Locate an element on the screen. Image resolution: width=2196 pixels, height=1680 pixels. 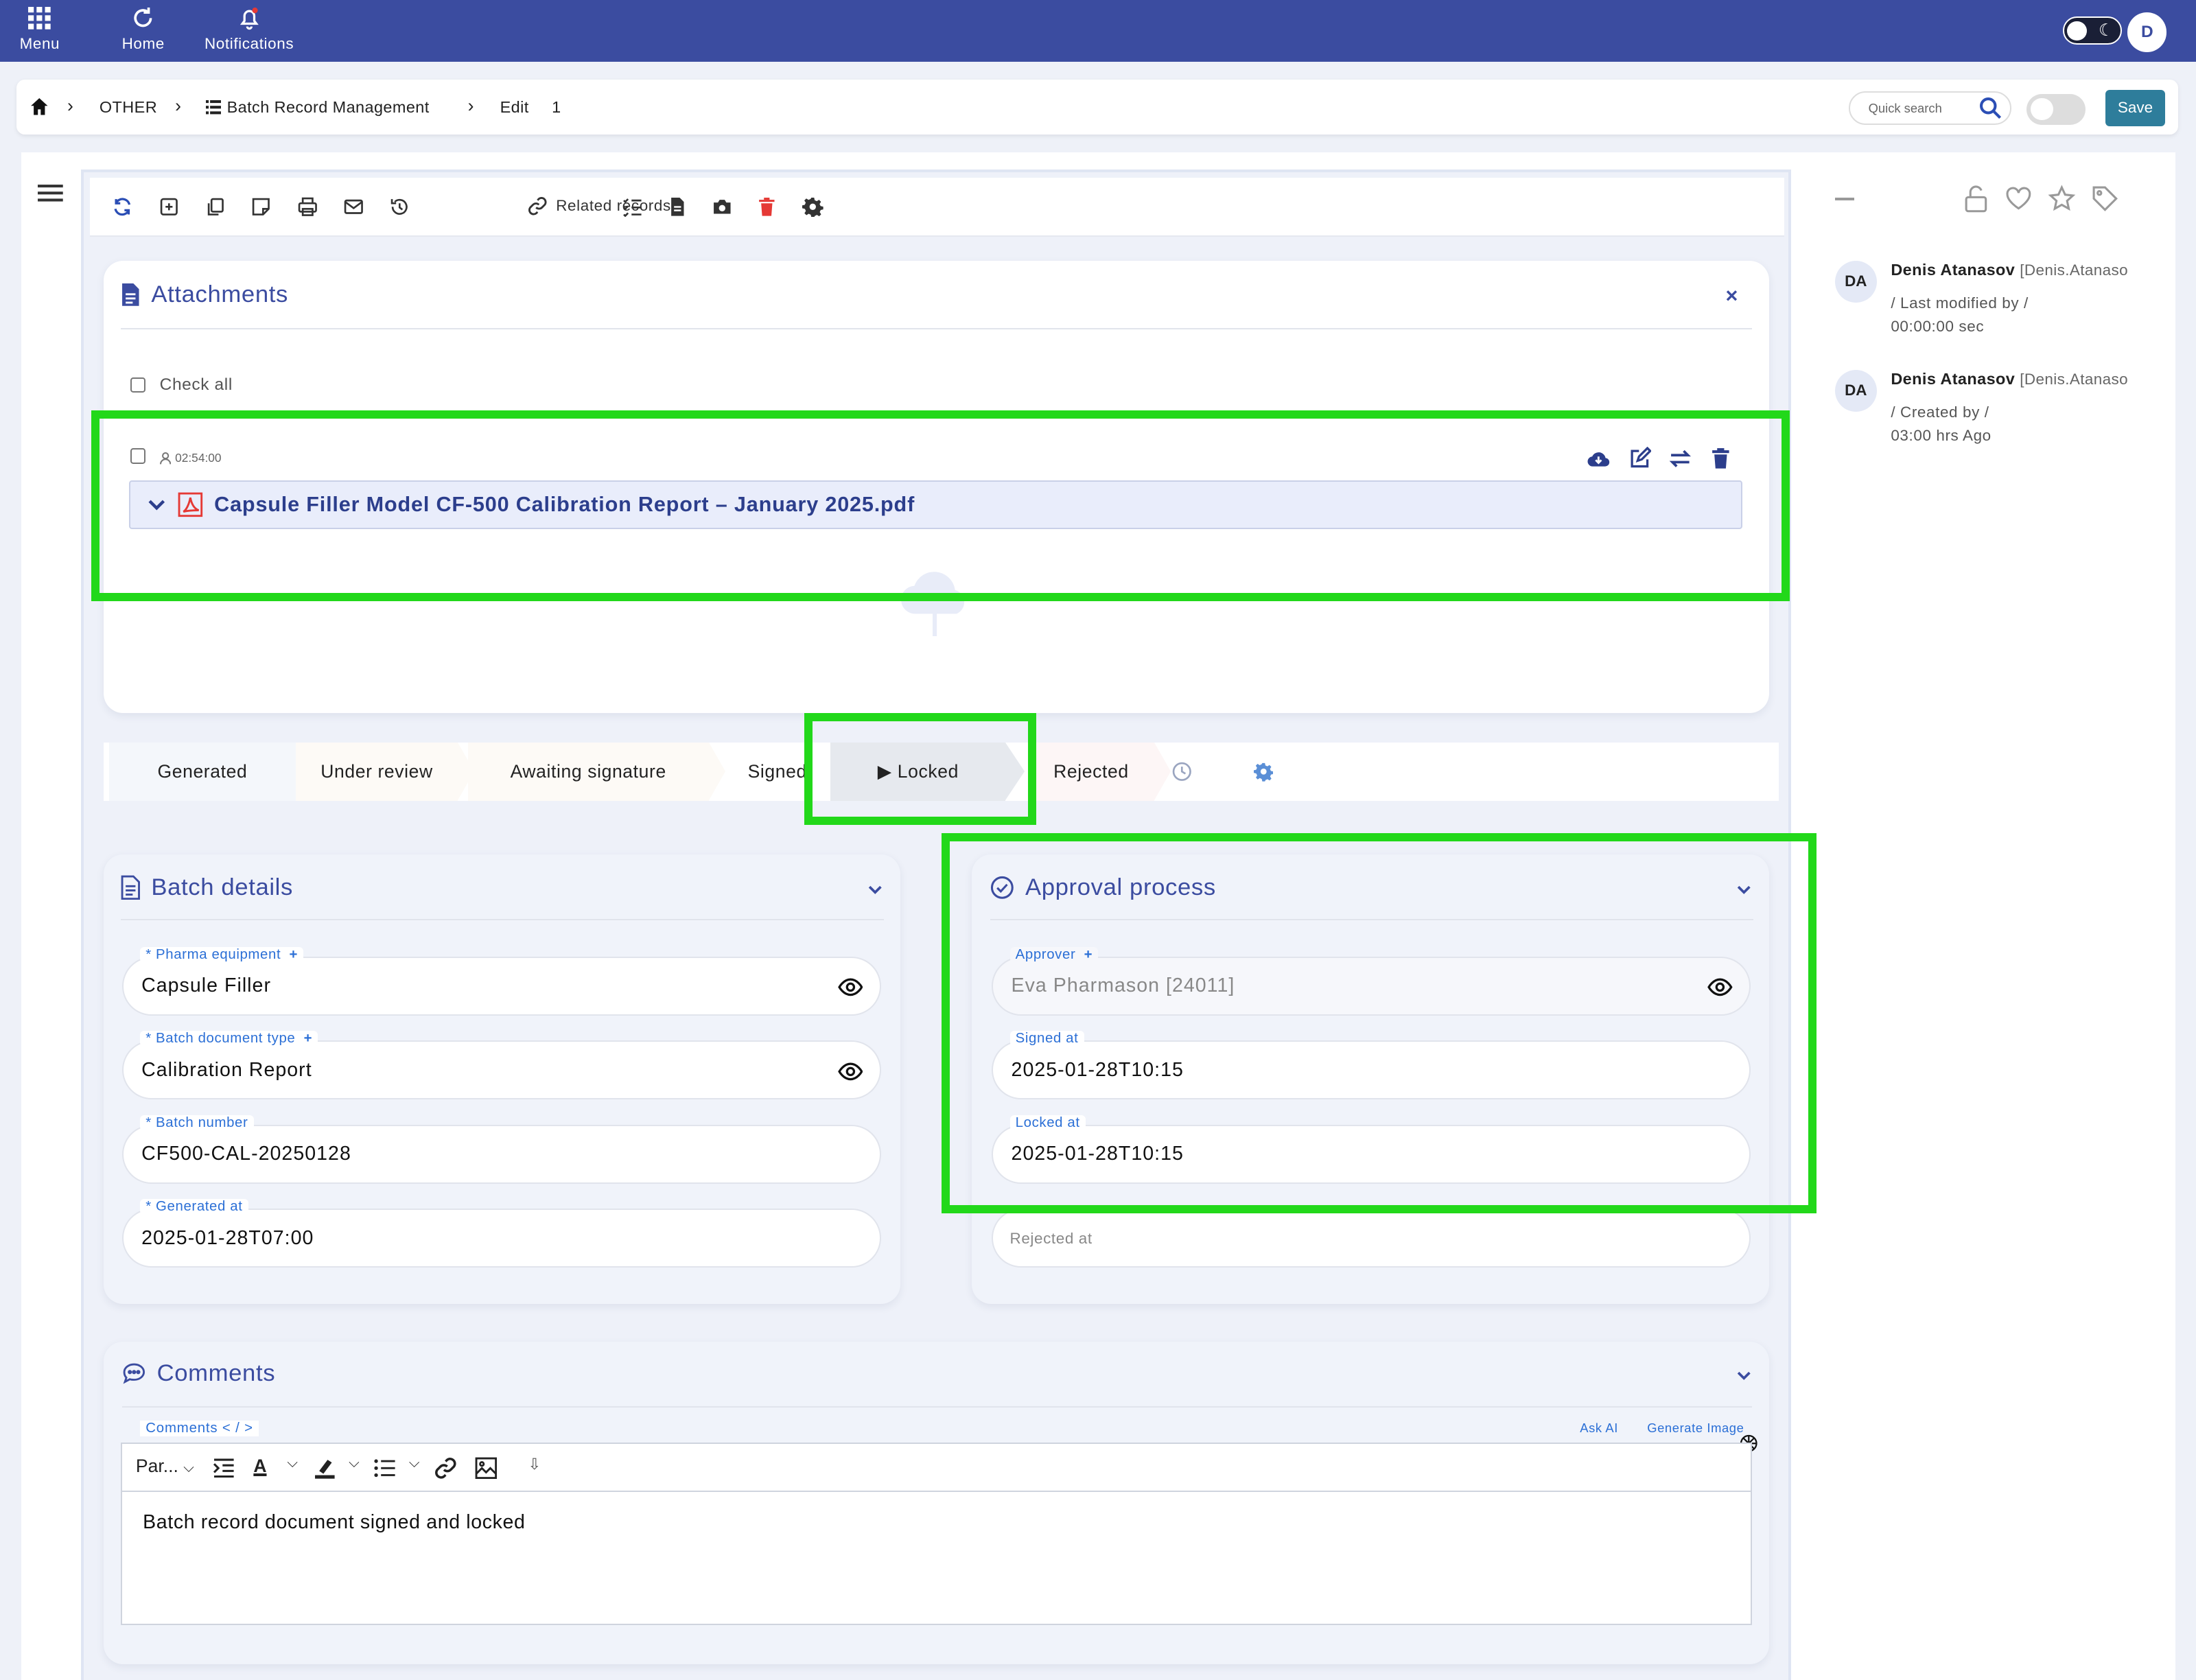
checklist-icon is located at coordinates (632, 207).